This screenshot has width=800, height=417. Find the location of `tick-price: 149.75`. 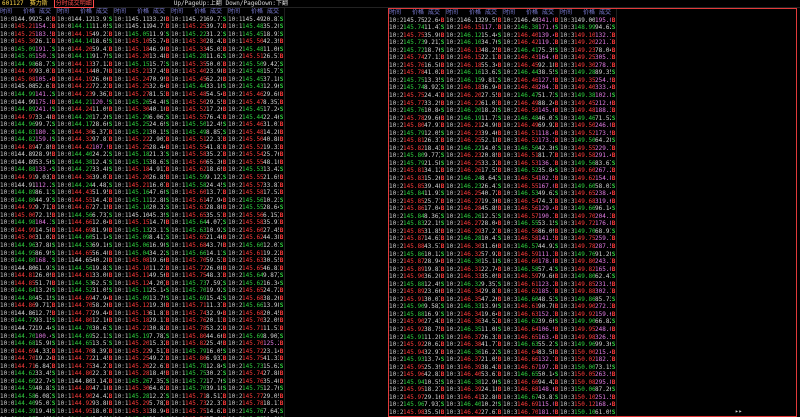

tick-price: 149.75 is located at coordinates (584, 239).